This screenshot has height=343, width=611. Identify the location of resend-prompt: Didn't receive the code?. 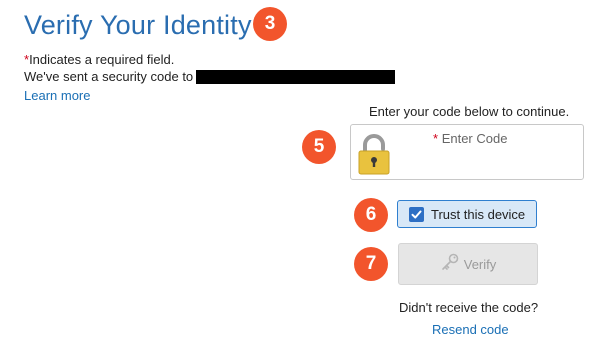
(469, 307).